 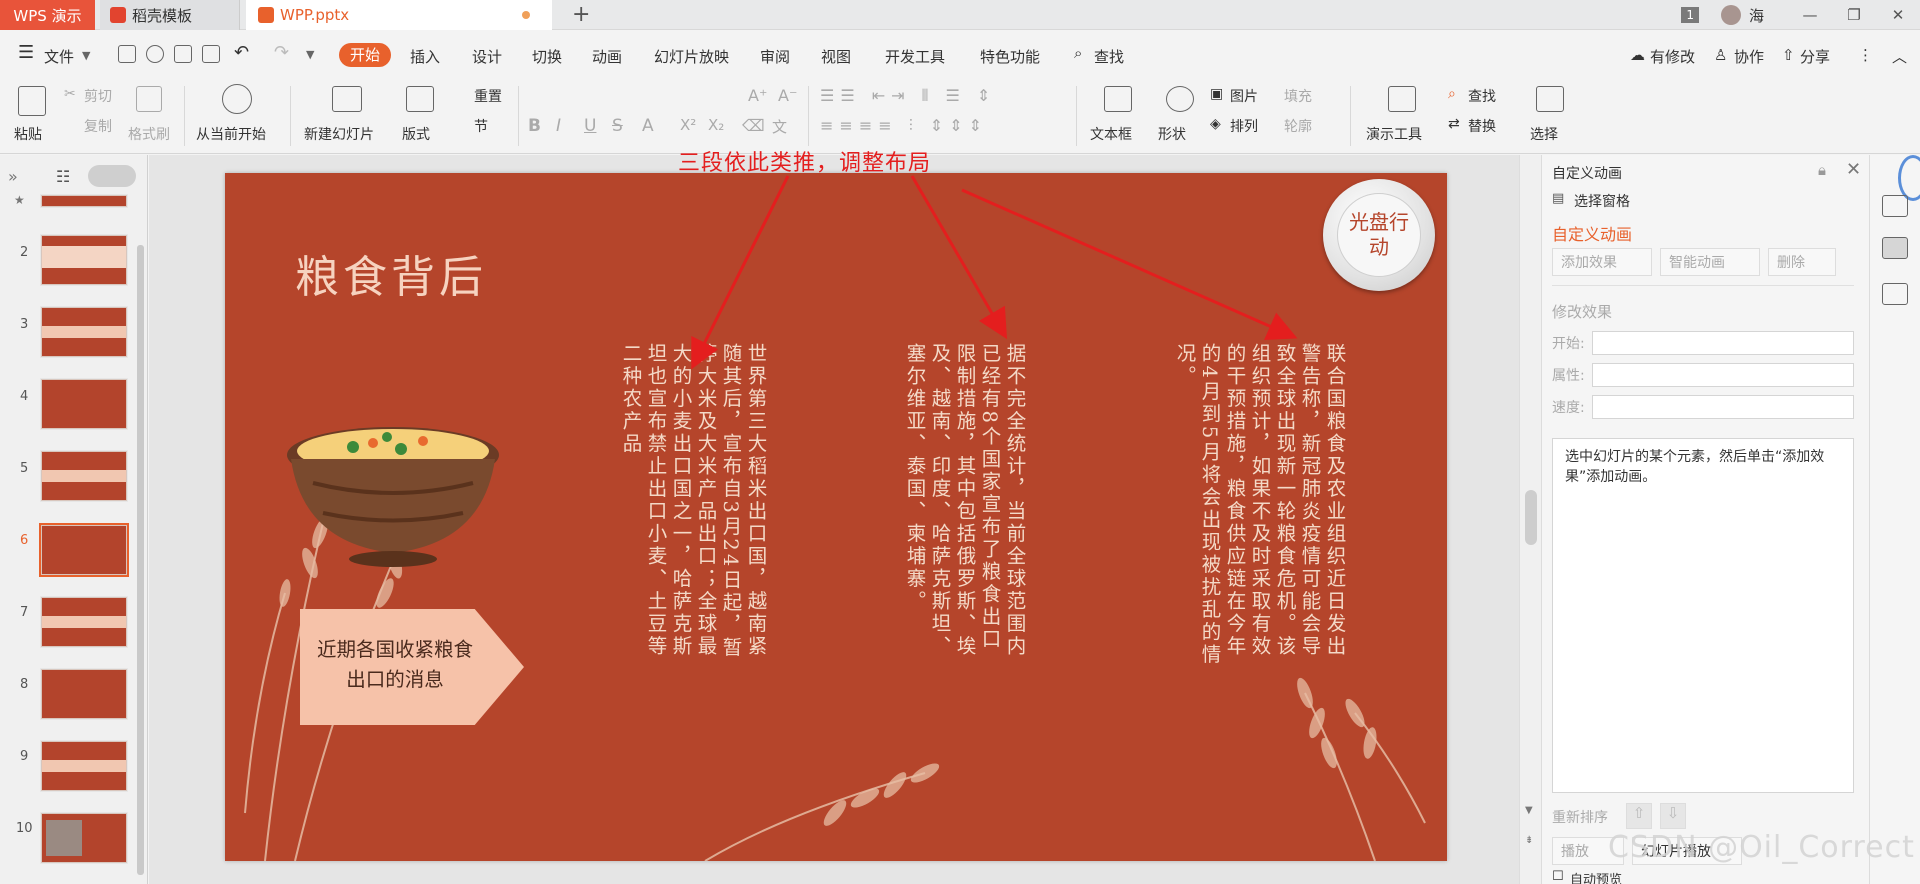 What do you see at coordinates (26, 52) in the screenshot?
I see `hamburger-icon: ☰` at bounding box center [26, 52].